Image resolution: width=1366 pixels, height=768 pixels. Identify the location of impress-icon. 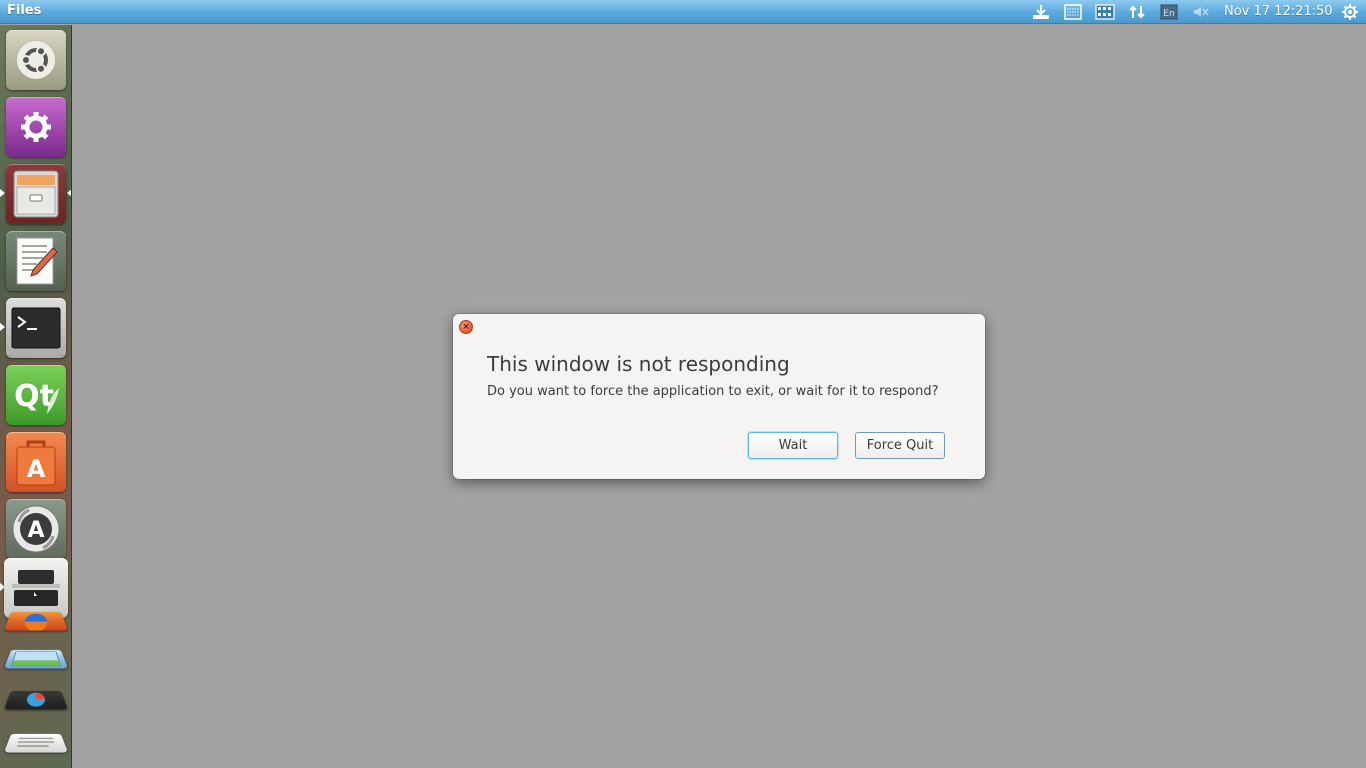
(36, 700).